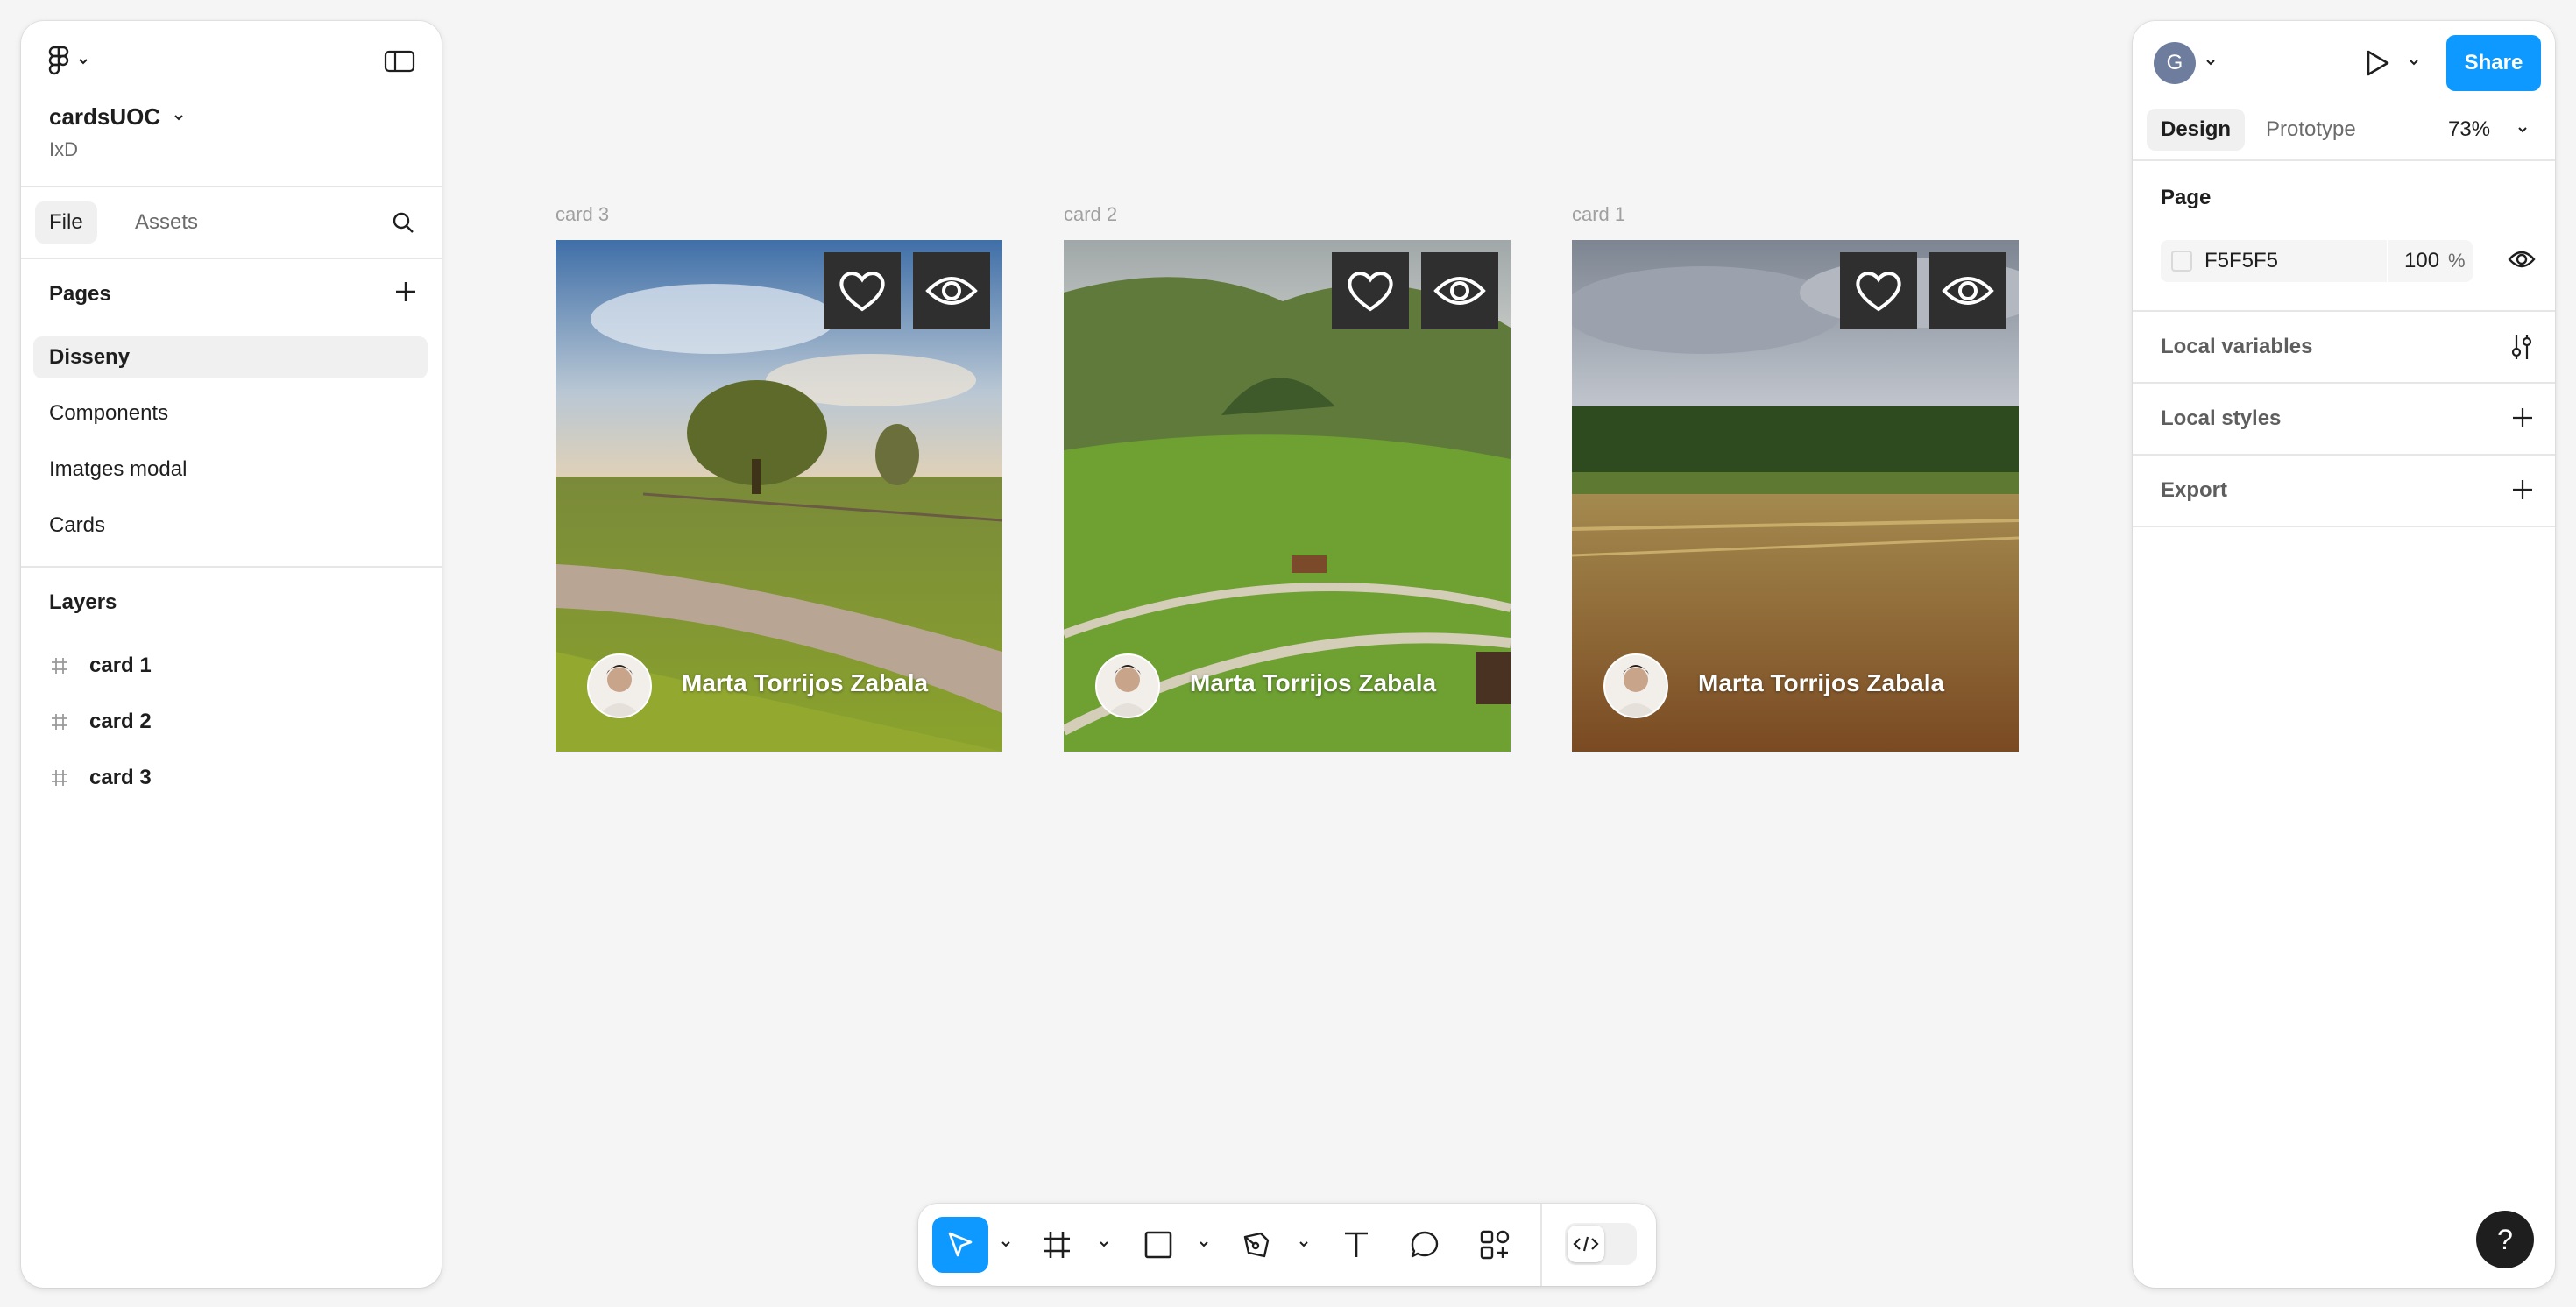  What do you see at coordinates (1541, 1245) in the screenshot?
I see `toolbar-separator` at bounding box center [1541, 1245].